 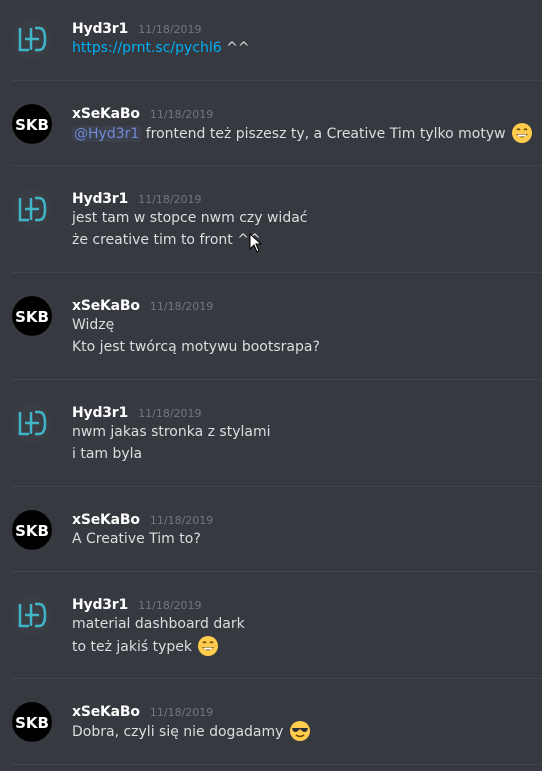 I want to click on message-line: że creative tim to front ^^, so click(x=166, y=240).